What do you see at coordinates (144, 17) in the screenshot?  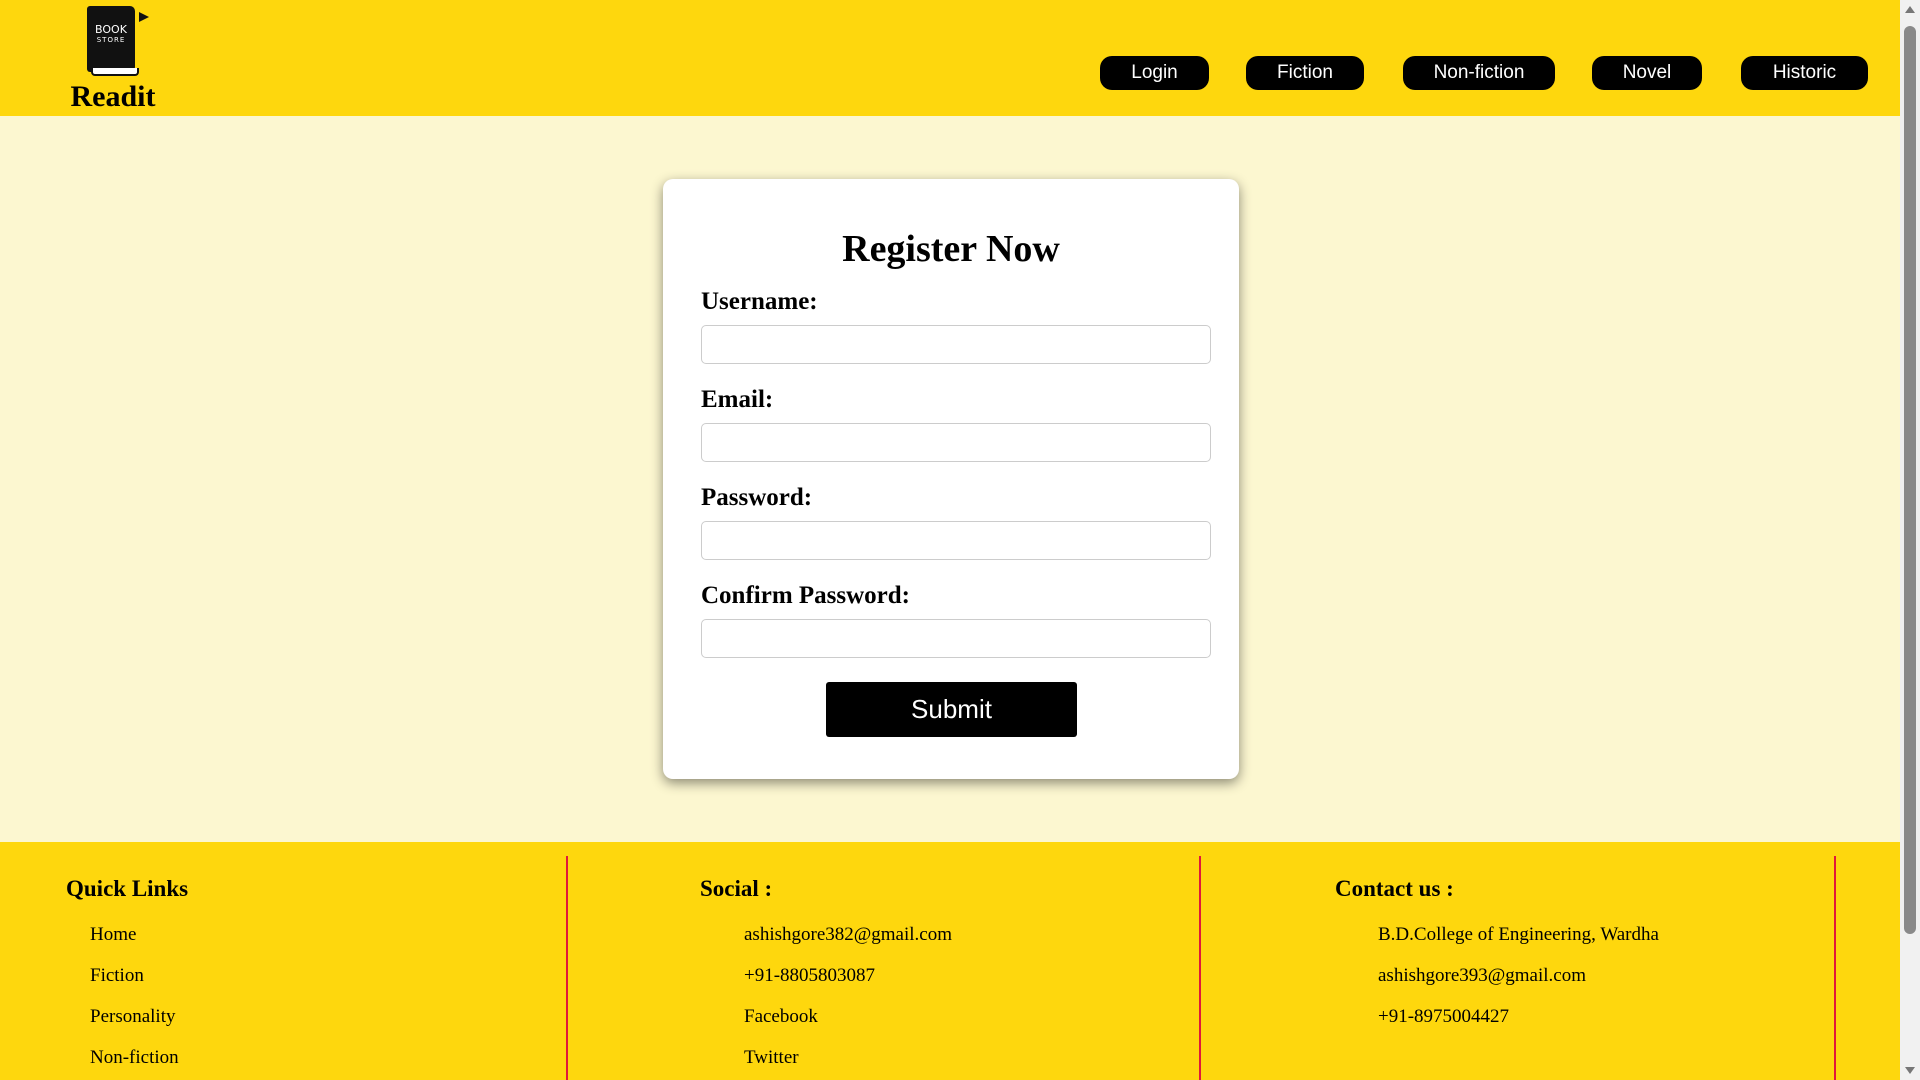 I see `bookmark-flag-icon` at bounding box center [144, 17].